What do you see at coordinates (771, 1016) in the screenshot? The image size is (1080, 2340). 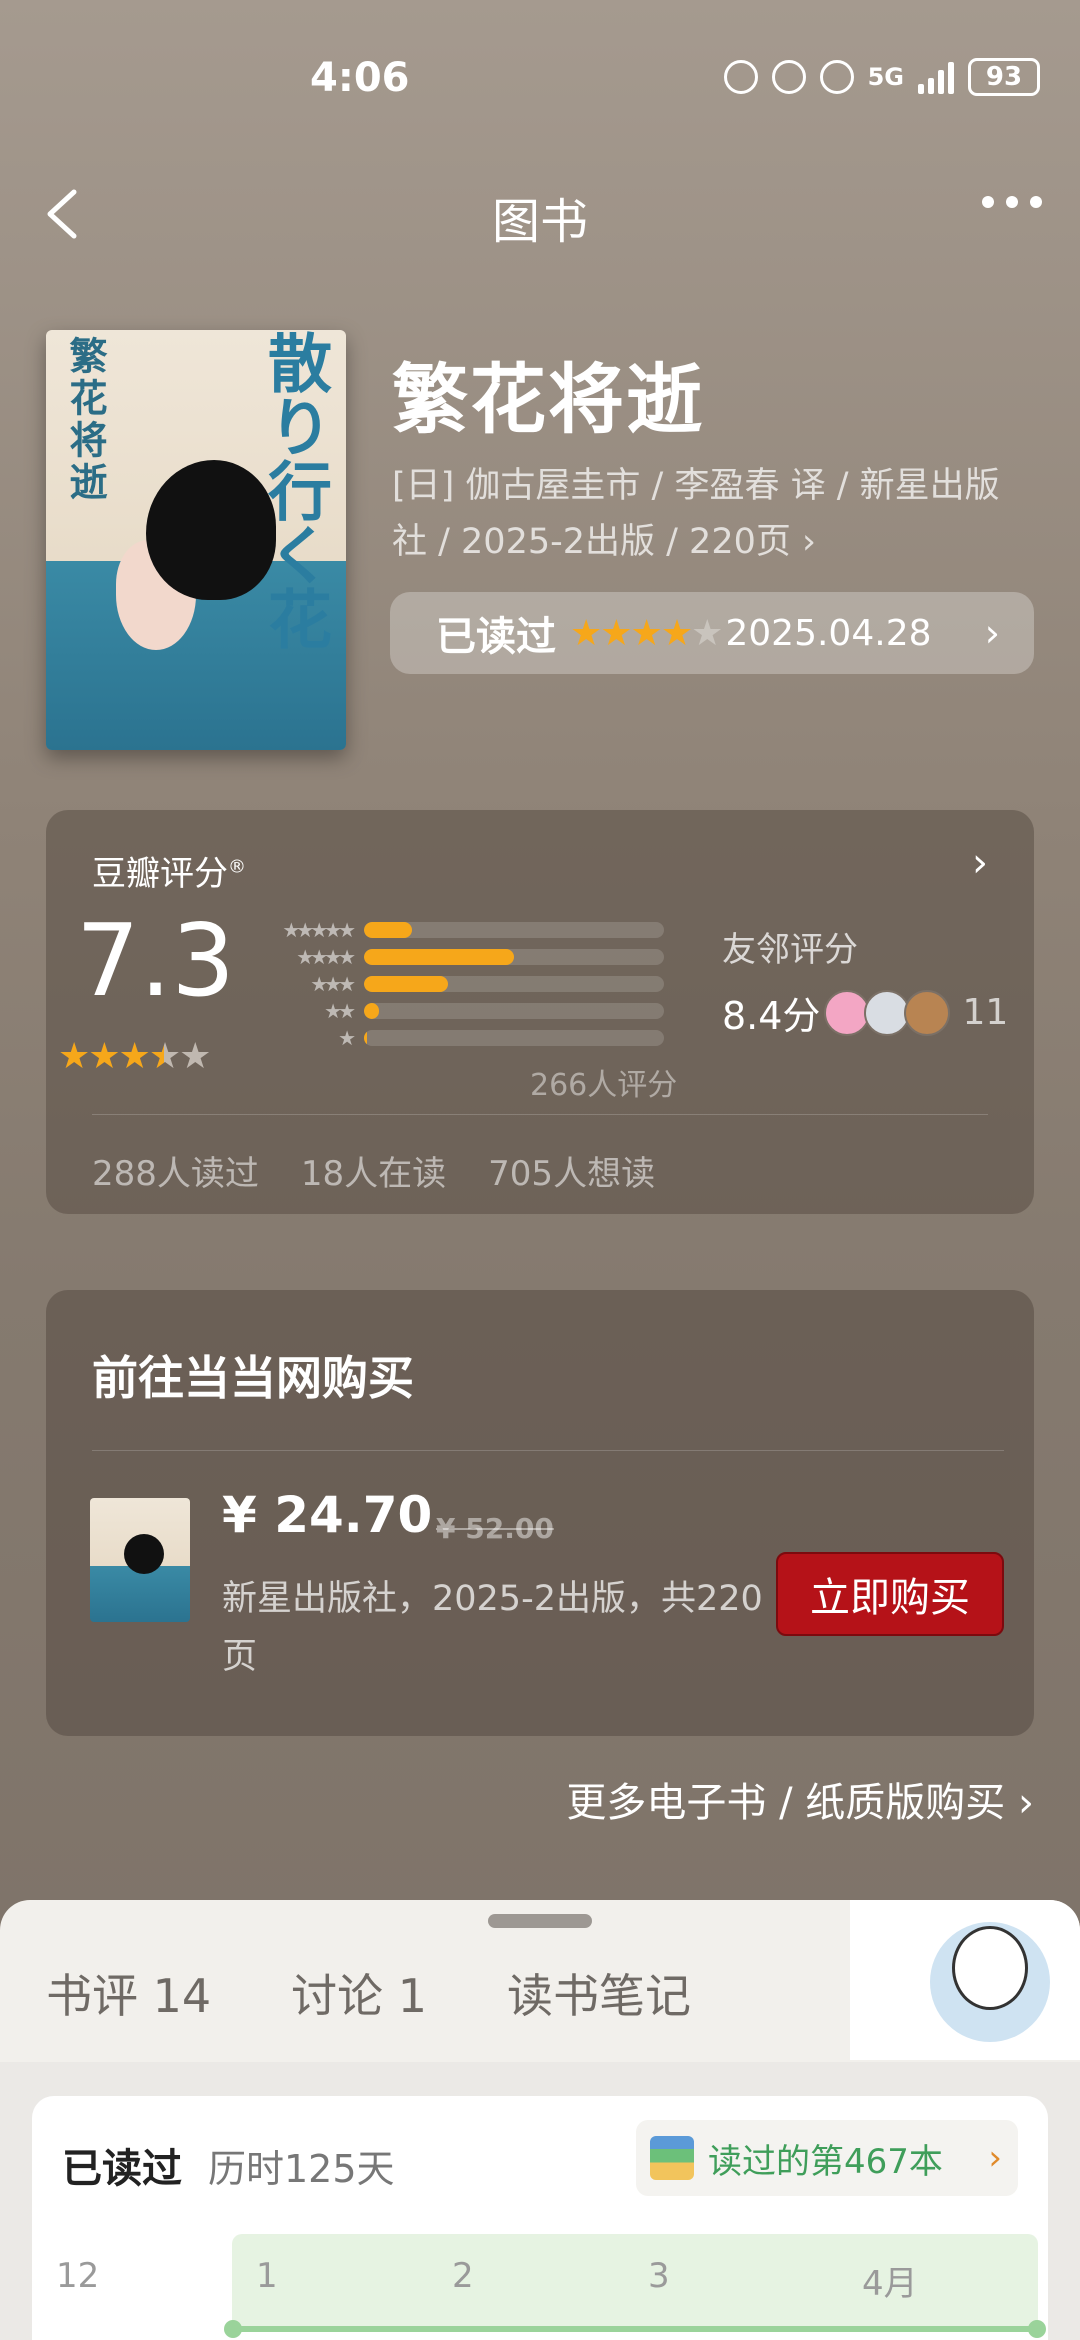 I see `friends-rating-score: 8.4分` at bounding box center [771, 1016].